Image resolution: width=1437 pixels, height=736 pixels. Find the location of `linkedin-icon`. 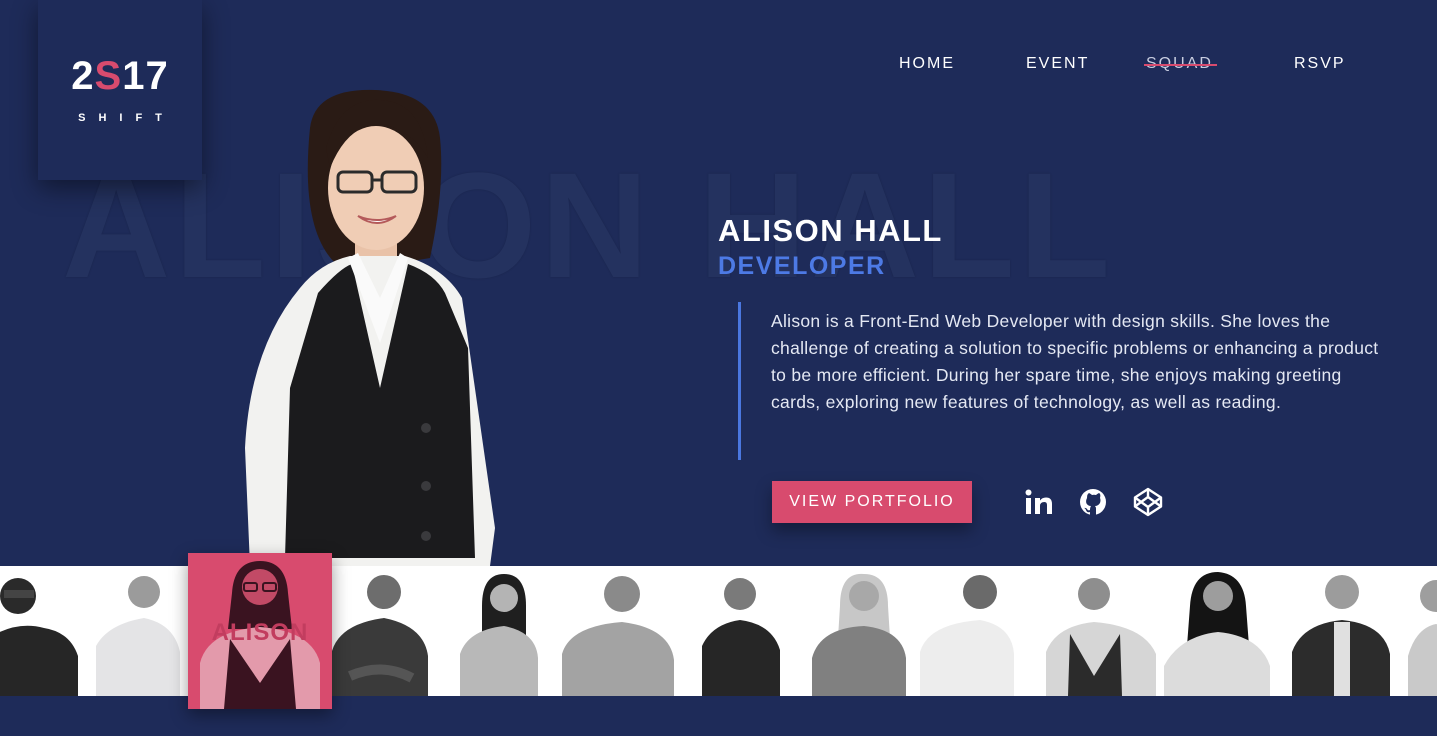

linkedin-icon is located at coordinates (1039, 502).